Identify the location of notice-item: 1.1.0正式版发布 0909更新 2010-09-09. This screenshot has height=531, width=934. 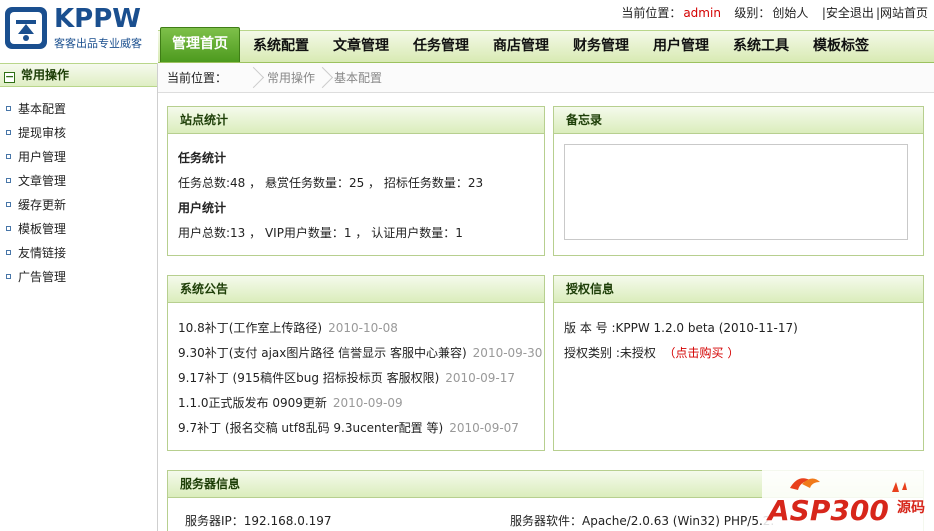
(356, 403).